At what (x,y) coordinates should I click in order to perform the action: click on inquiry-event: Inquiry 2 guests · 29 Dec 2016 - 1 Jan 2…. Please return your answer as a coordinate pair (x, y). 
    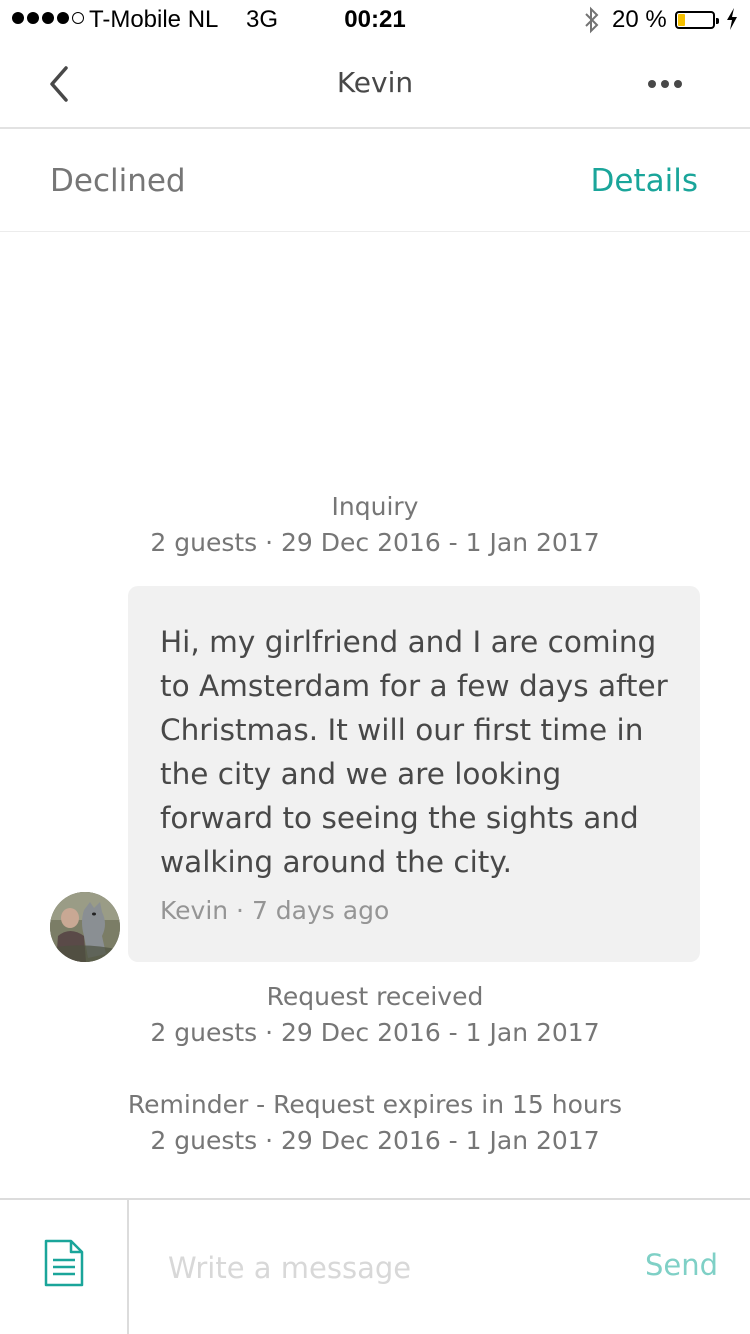
    Looking at the image, I should click on (375, 525).